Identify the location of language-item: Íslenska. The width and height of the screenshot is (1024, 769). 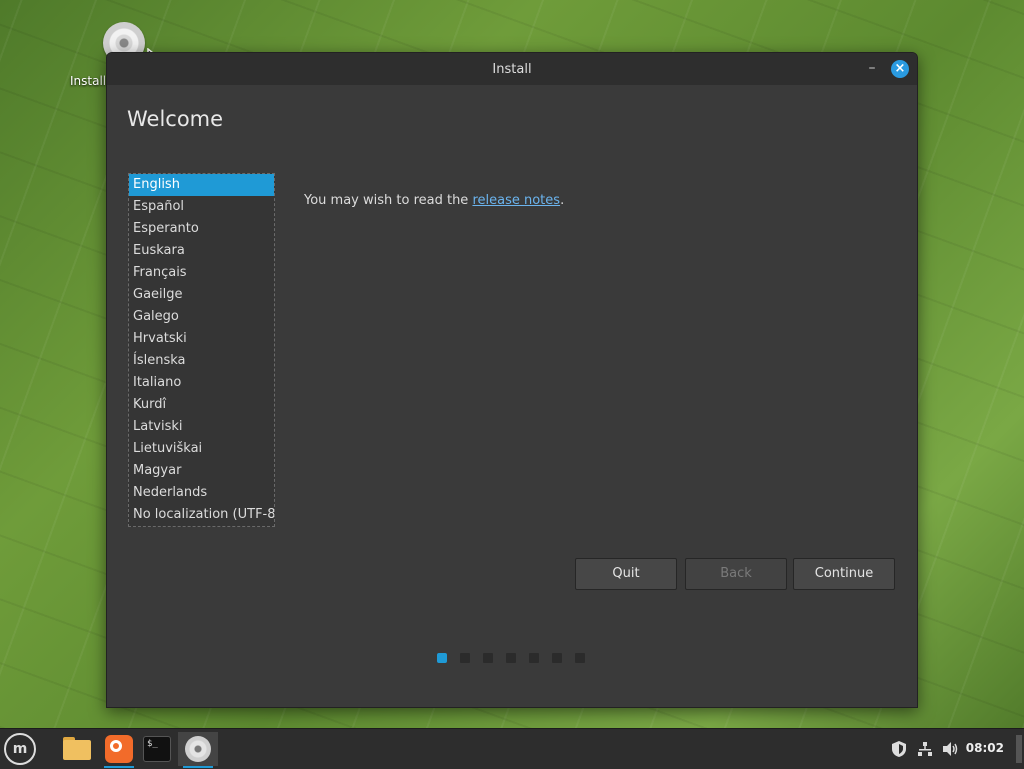
(201, 361).